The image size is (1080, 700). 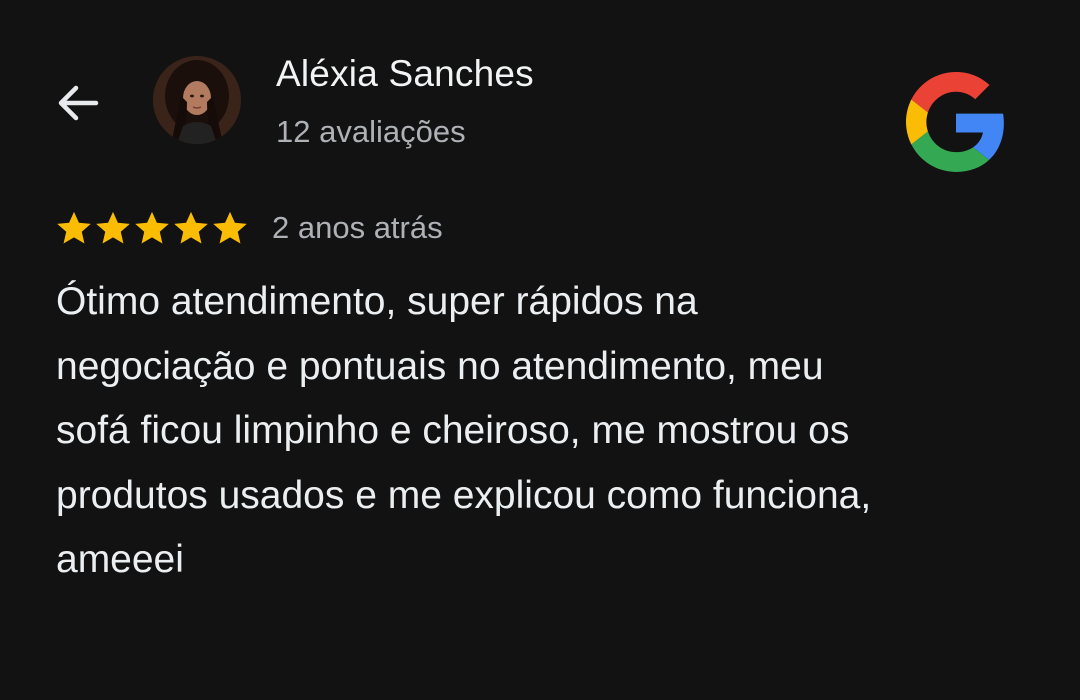 What do you see at coordinates (405, 74) in the screenshot?
I see `author-name: Aléxia Sanches` at bounding box center [405, 74].